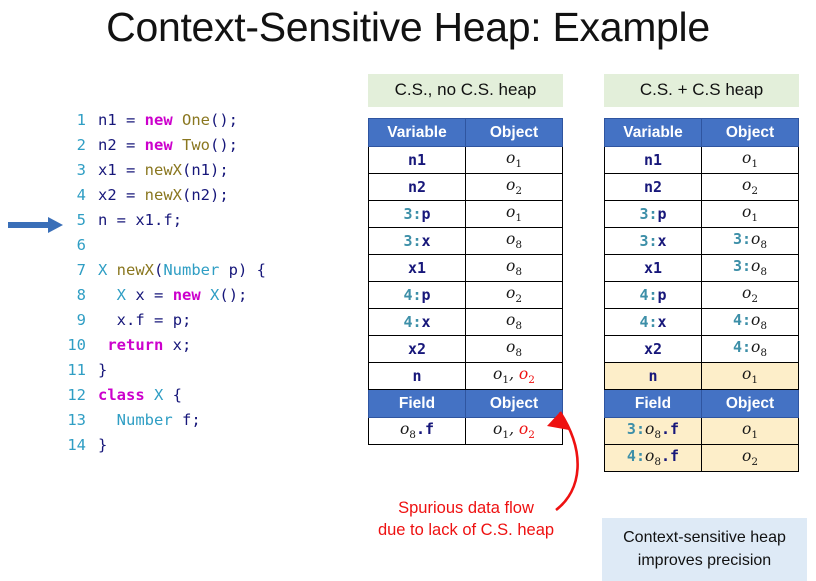 The height and width of the screenshot is (581, 816). I want to click on cell-token: x2, so click(653, 348).